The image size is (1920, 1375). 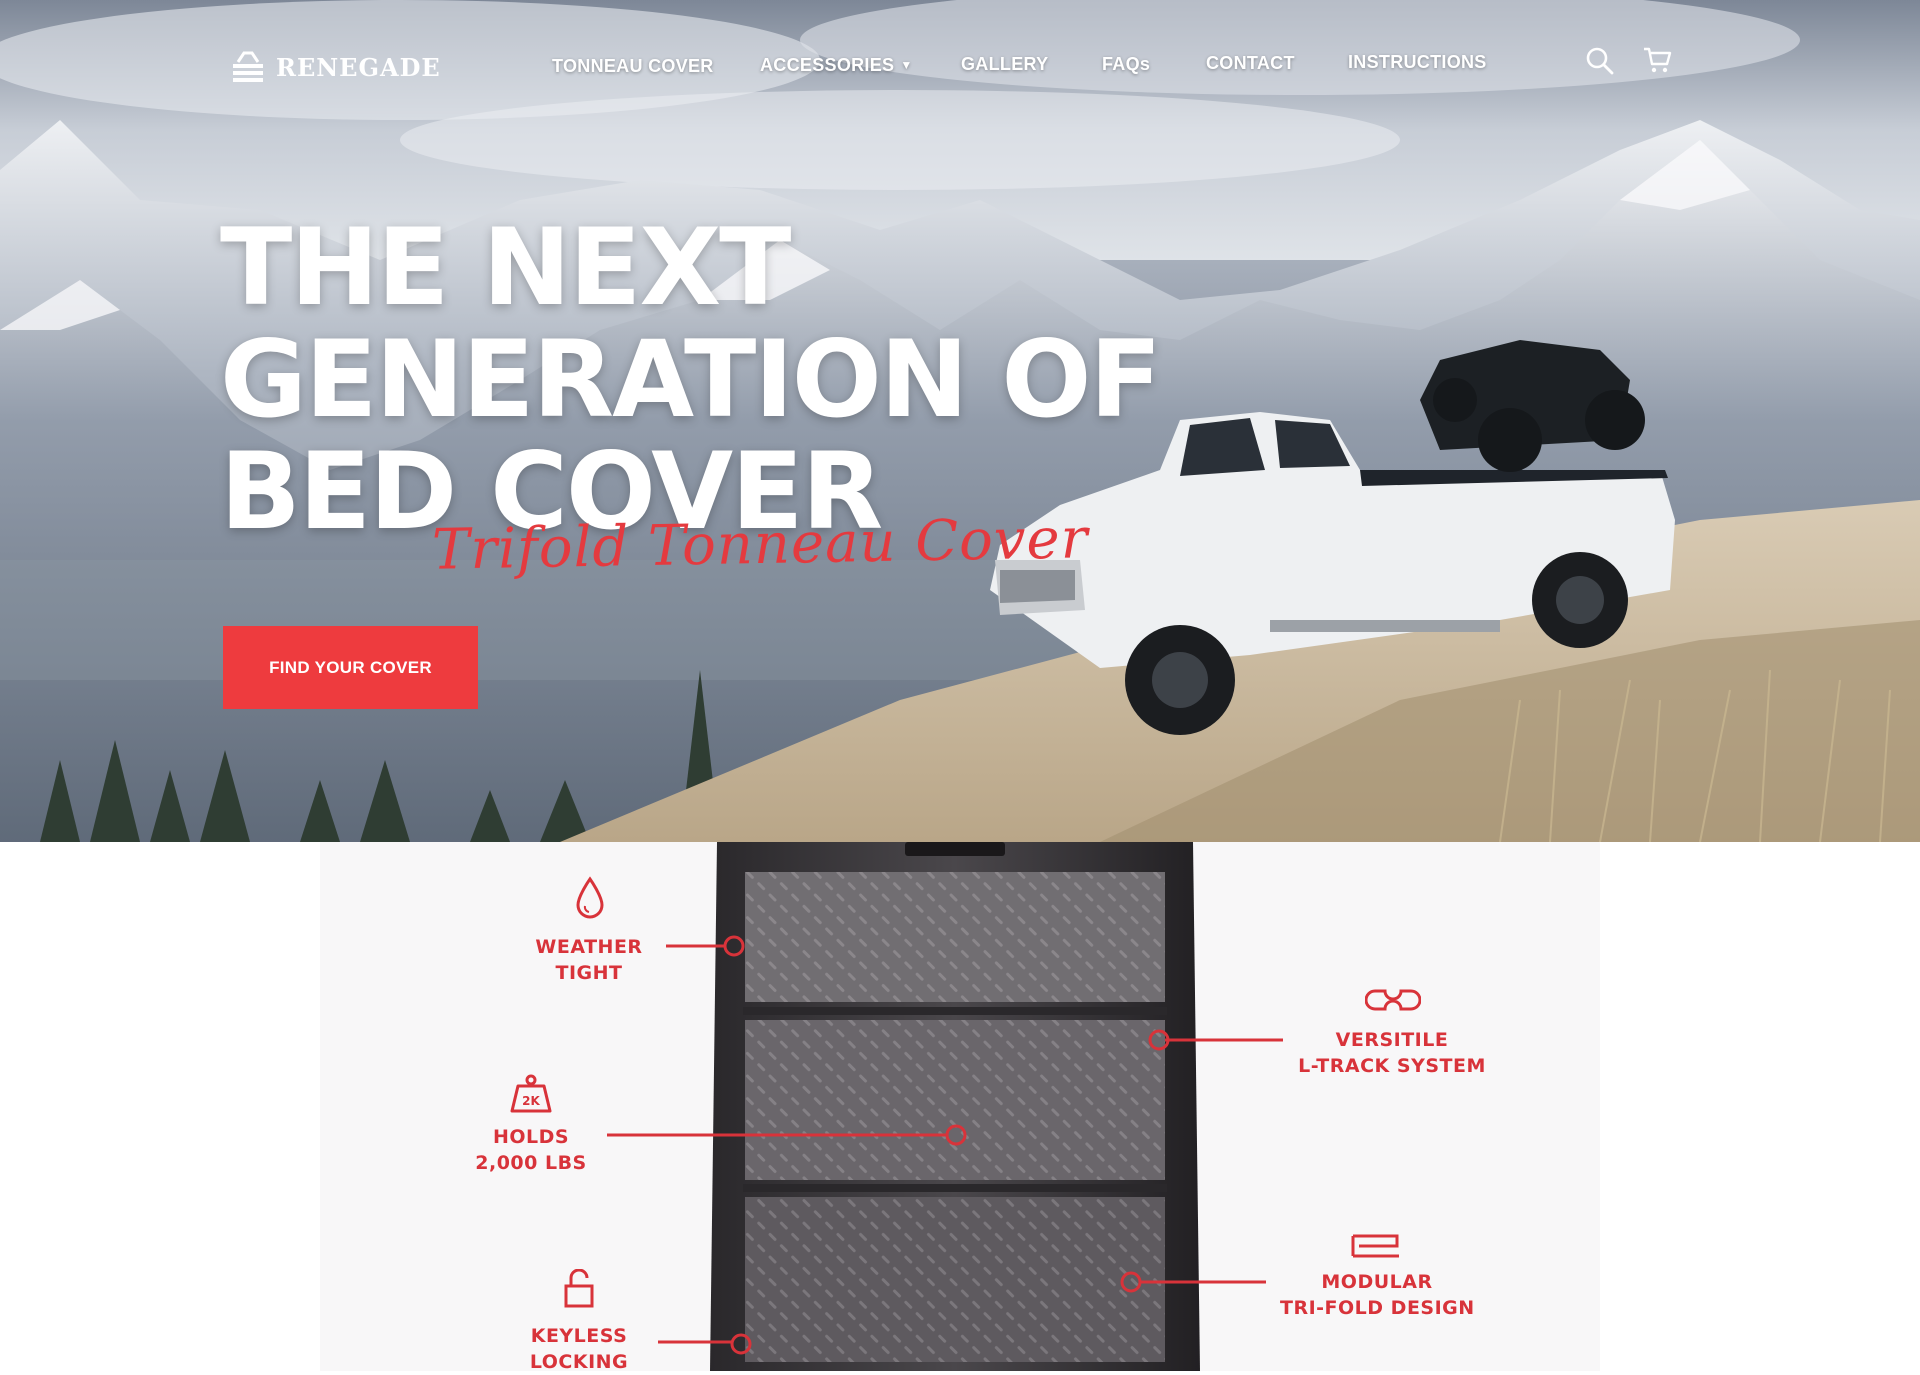 I want to click on nav-item-label: CONTACT, so click(x=1250, y=63).